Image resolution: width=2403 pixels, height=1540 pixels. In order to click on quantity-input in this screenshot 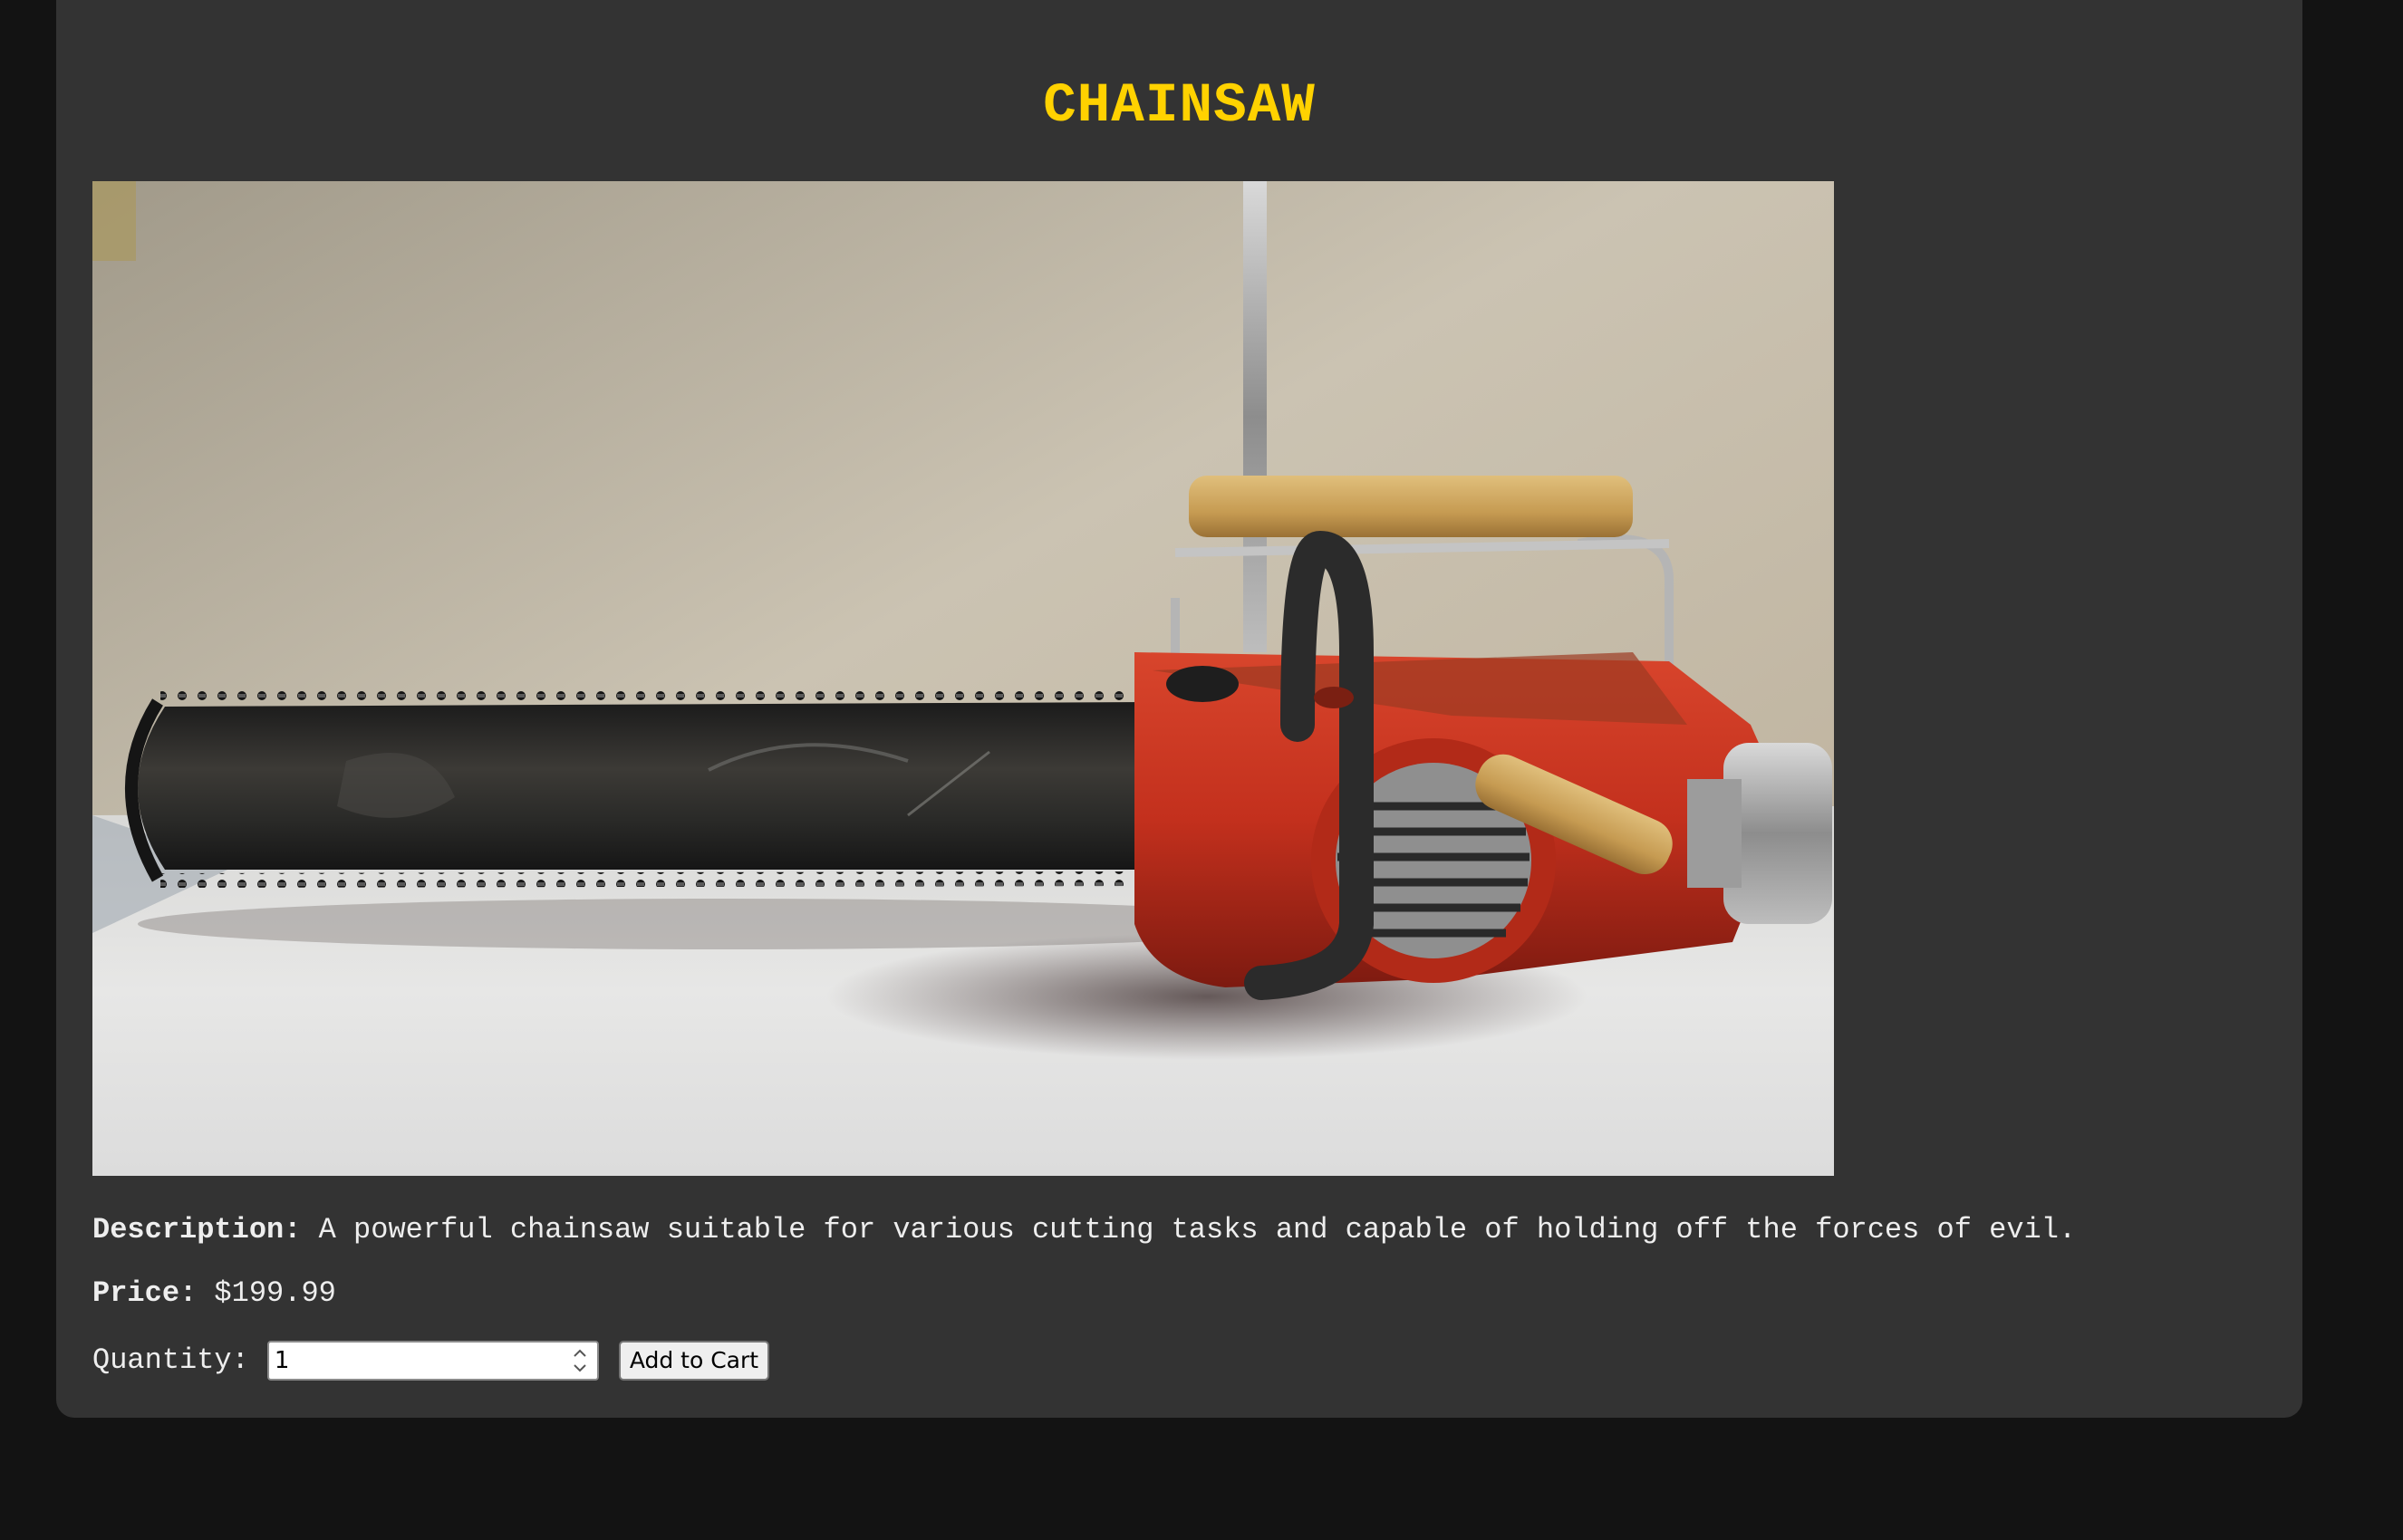, I will do `click(409, 1361)`.